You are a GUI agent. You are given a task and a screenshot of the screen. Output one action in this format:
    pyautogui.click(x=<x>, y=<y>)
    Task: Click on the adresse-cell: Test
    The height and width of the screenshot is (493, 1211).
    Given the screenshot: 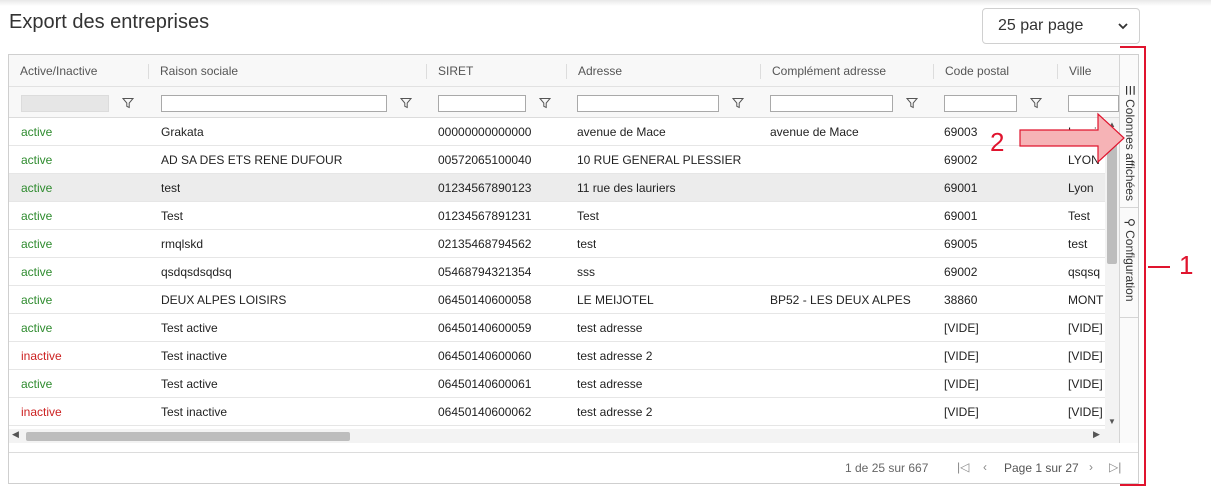 What is the action you would take?
    pyautogui.click(x=588, y=216)
    